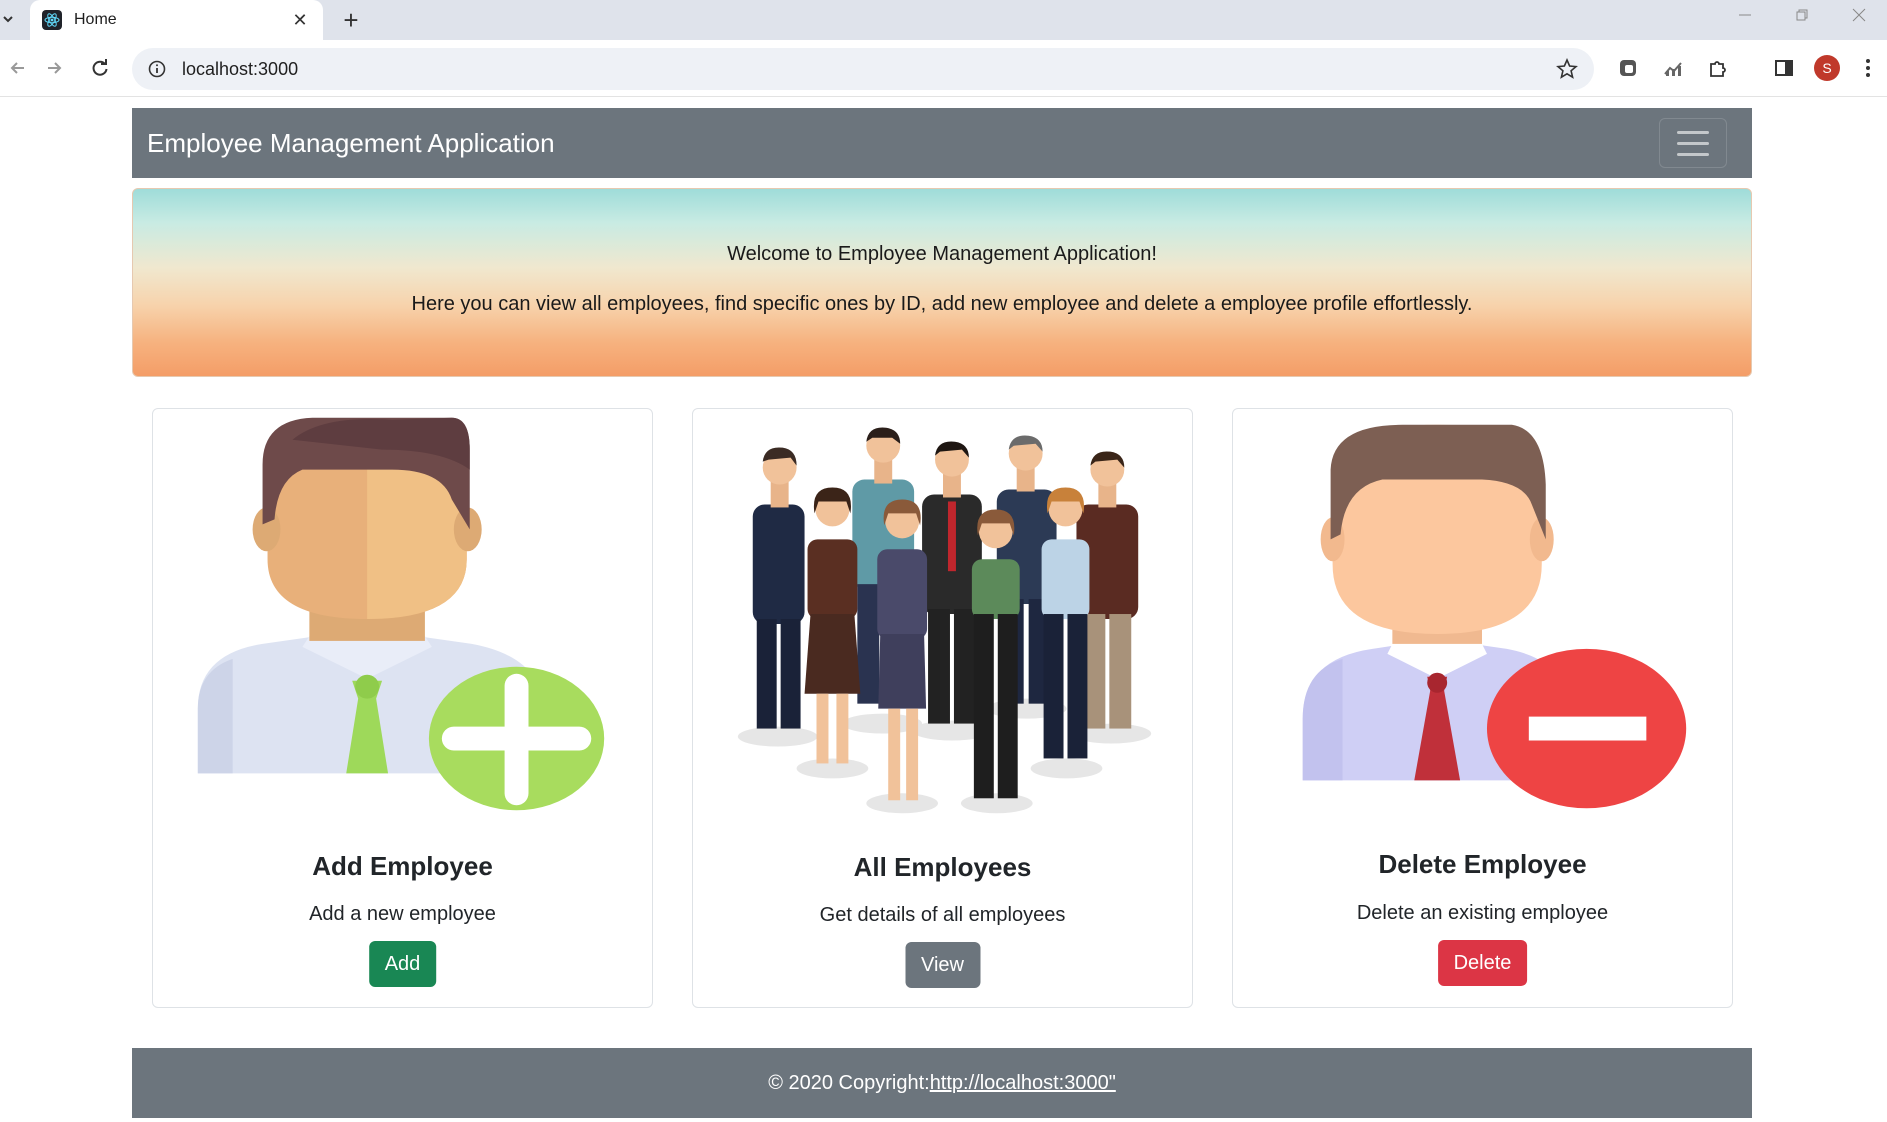 Image resolution: width=1887 pixels, height=1122 pixels. Describe the element at coordinates (1482, 913) in the screenshot. I see `card-text: Delete an existing employee` at that location.